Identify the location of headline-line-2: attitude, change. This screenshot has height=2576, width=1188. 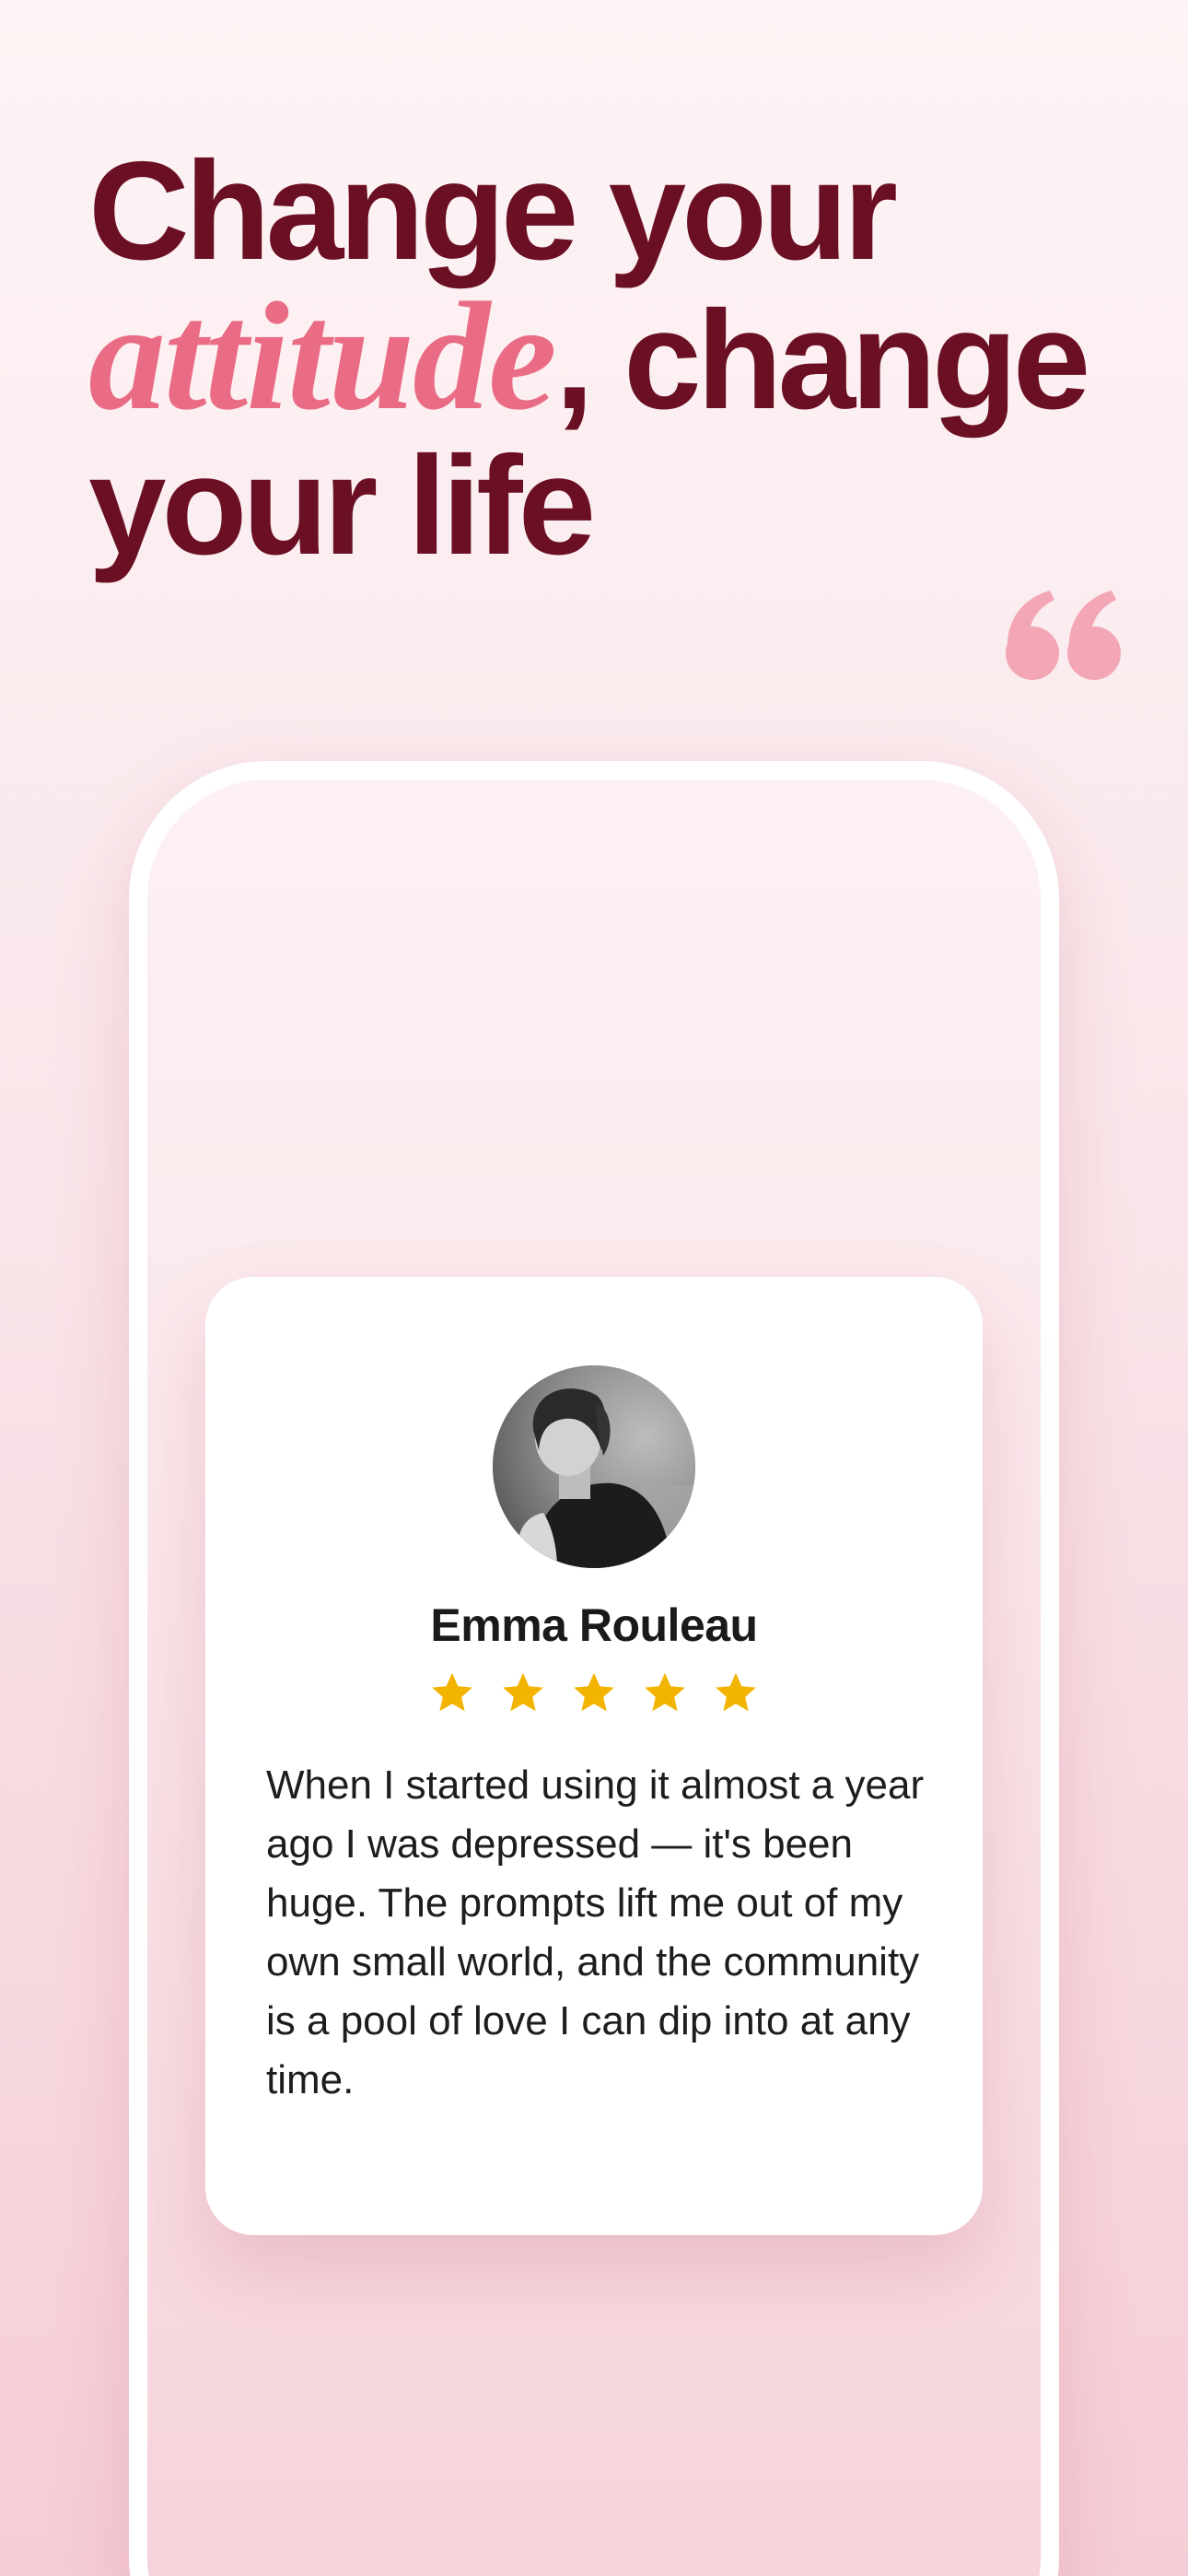
(604, 356).